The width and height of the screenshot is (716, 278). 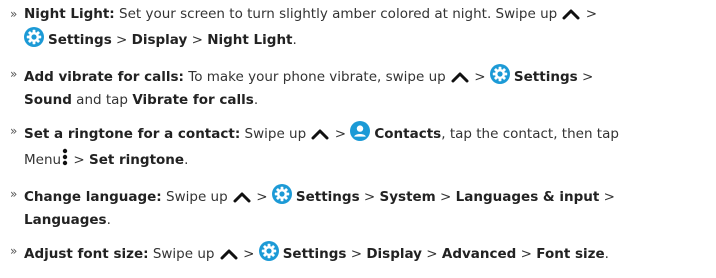 What do you see at coordinates (48, 100) in the screenshot?
I see `path-sound: Sound` at bounding box center [48, 100].